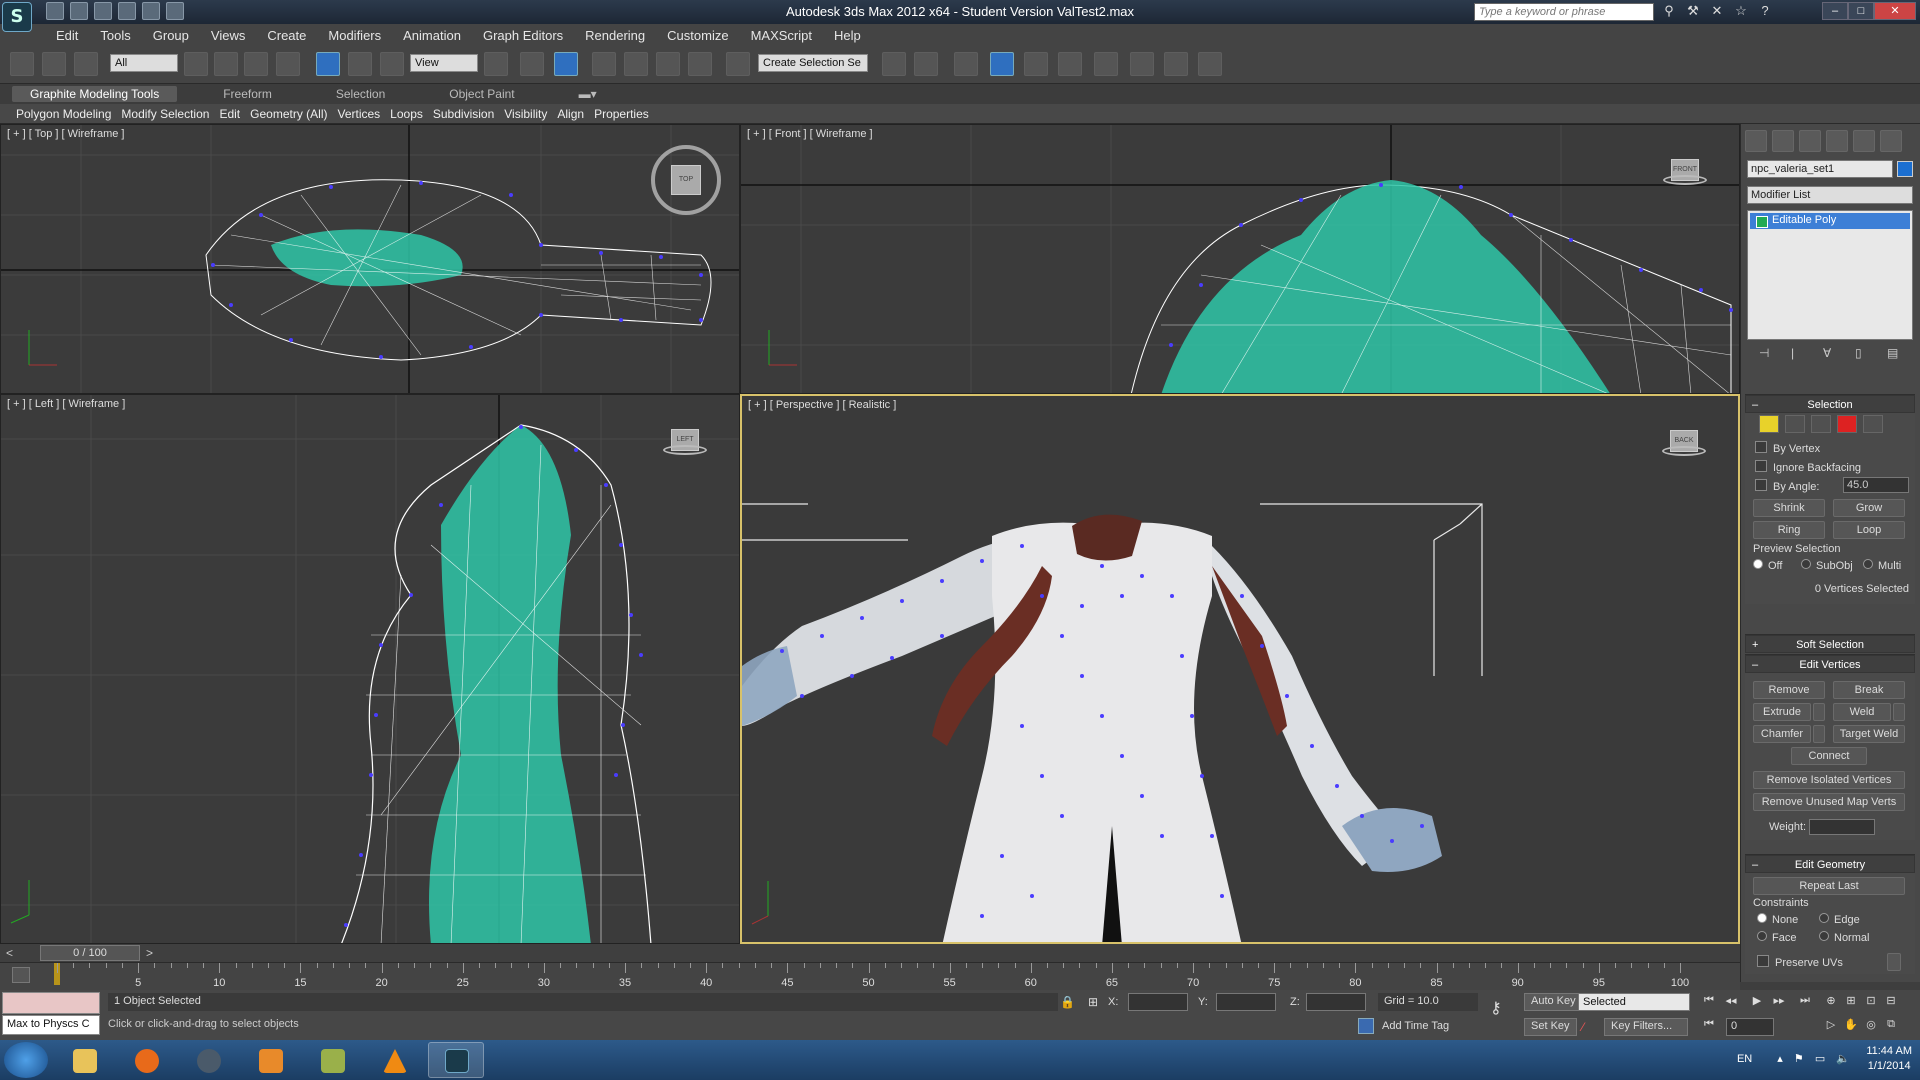 Image resolution: width=1920 pixels, height=1080 pixels. I want to click on lock-selection-icon: 🔒, so click(1067, 1002).